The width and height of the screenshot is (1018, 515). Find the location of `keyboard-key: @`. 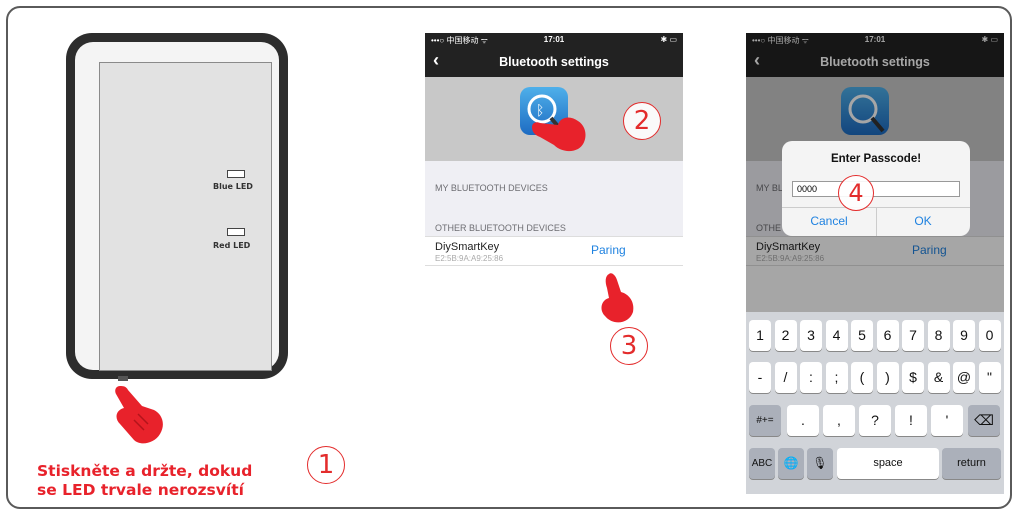

keyboard-key: @ is located at coordinates (964, 377).